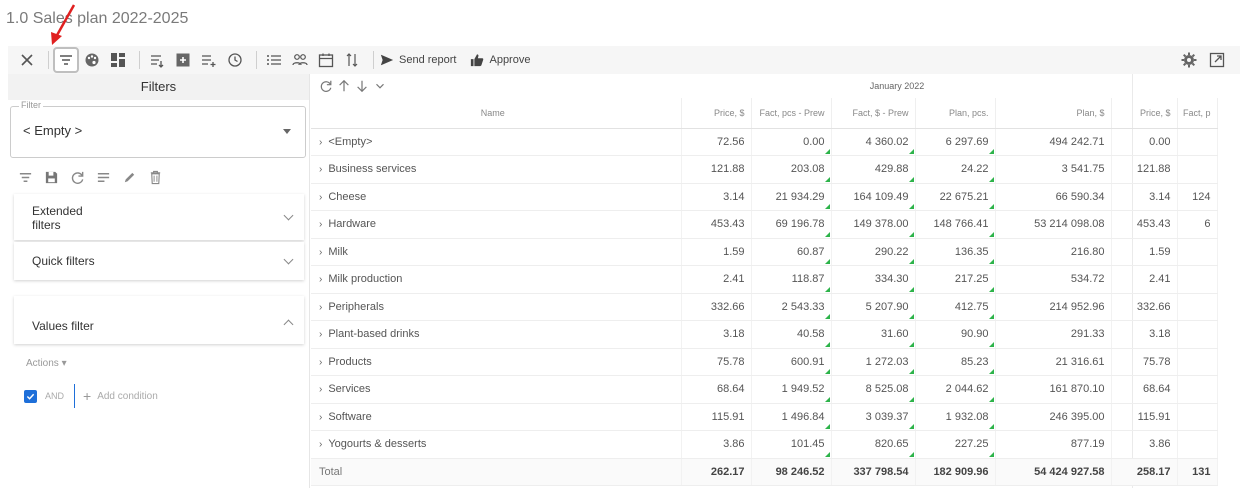 The height and width of the screenshot is (488, 1246). I want to click on row-name-cell: › Products, so click(496, 362).